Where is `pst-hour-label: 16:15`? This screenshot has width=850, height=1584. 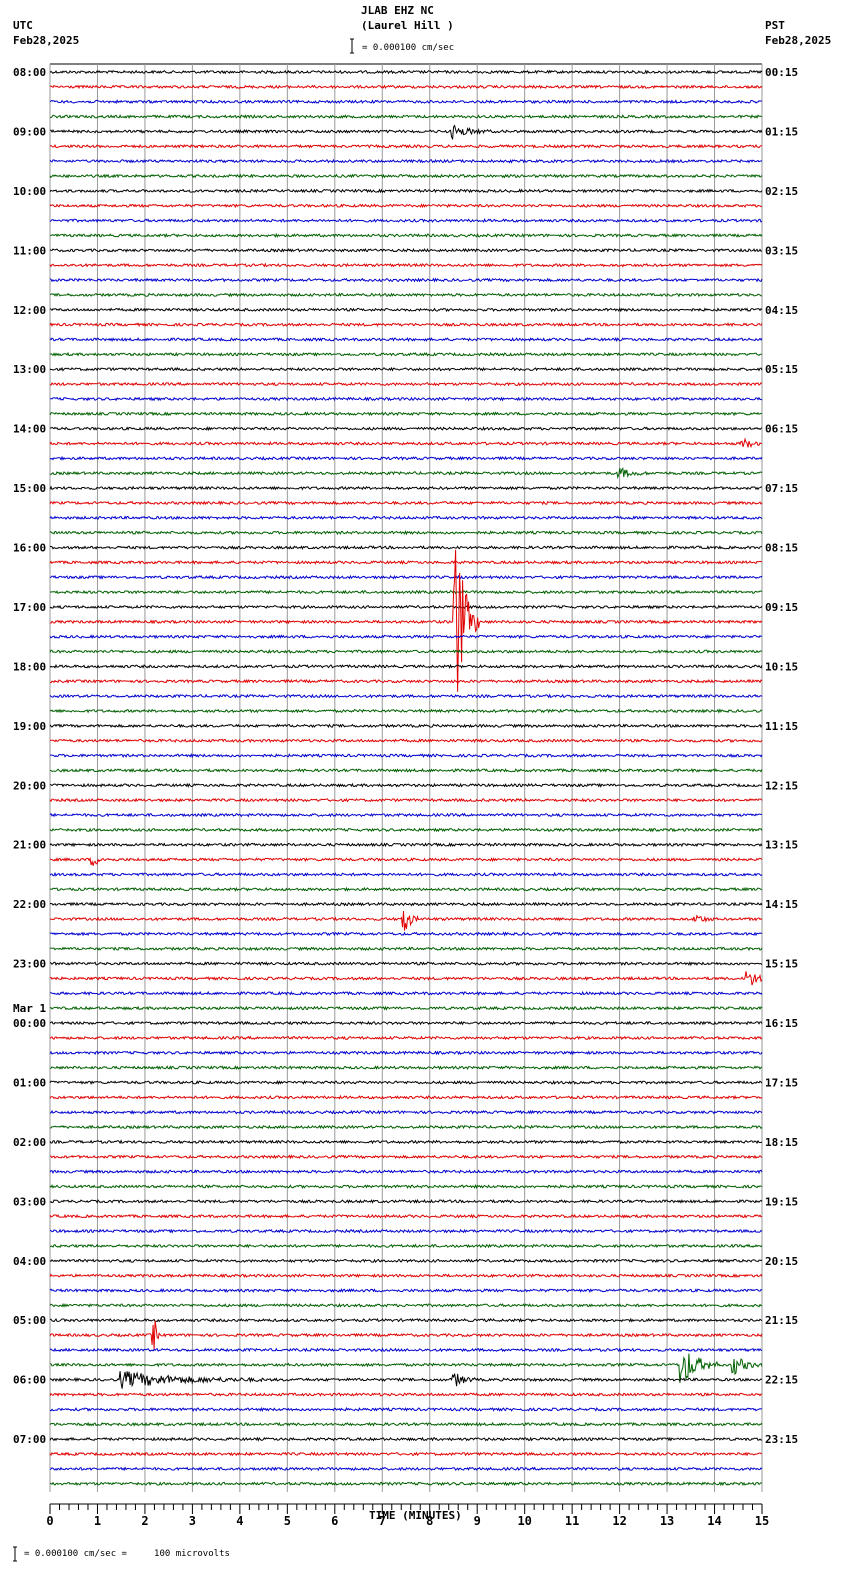
pst-hour-label: 16:15 is located at coordinates (781, 1023).